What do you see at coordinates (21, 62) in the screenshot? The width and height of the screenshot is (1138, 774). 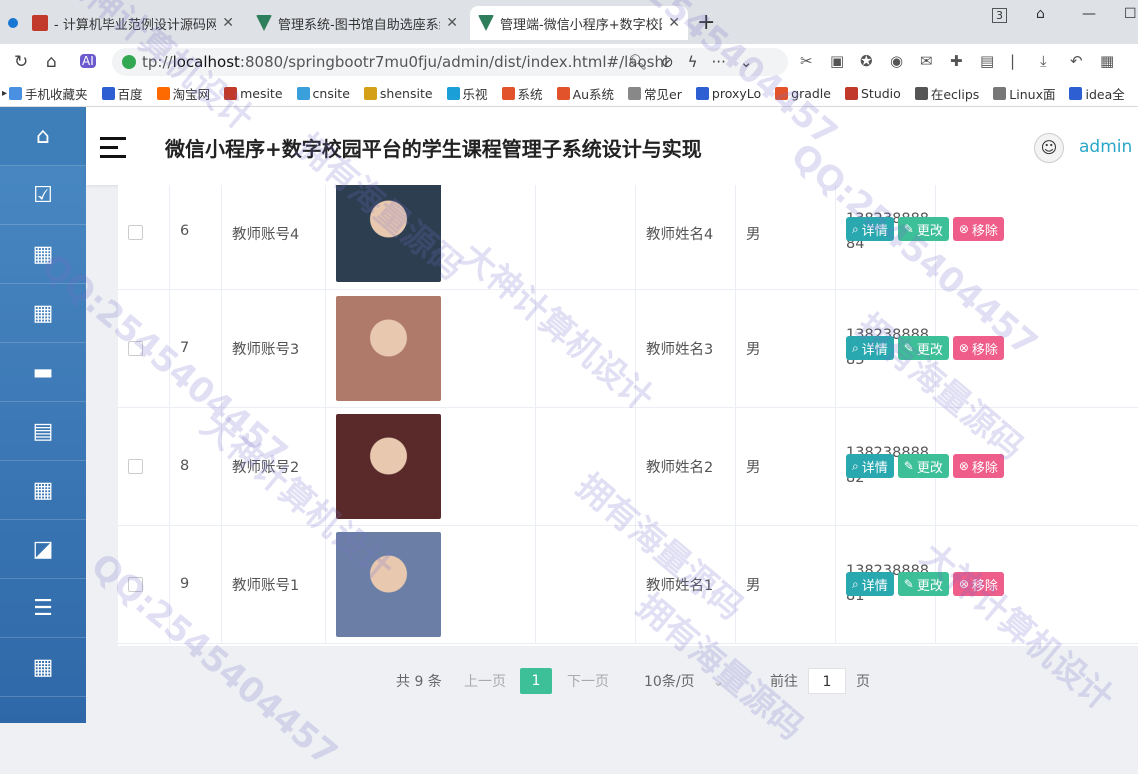 I see `reload-icon: ↻` at bounding box center [21, 62].